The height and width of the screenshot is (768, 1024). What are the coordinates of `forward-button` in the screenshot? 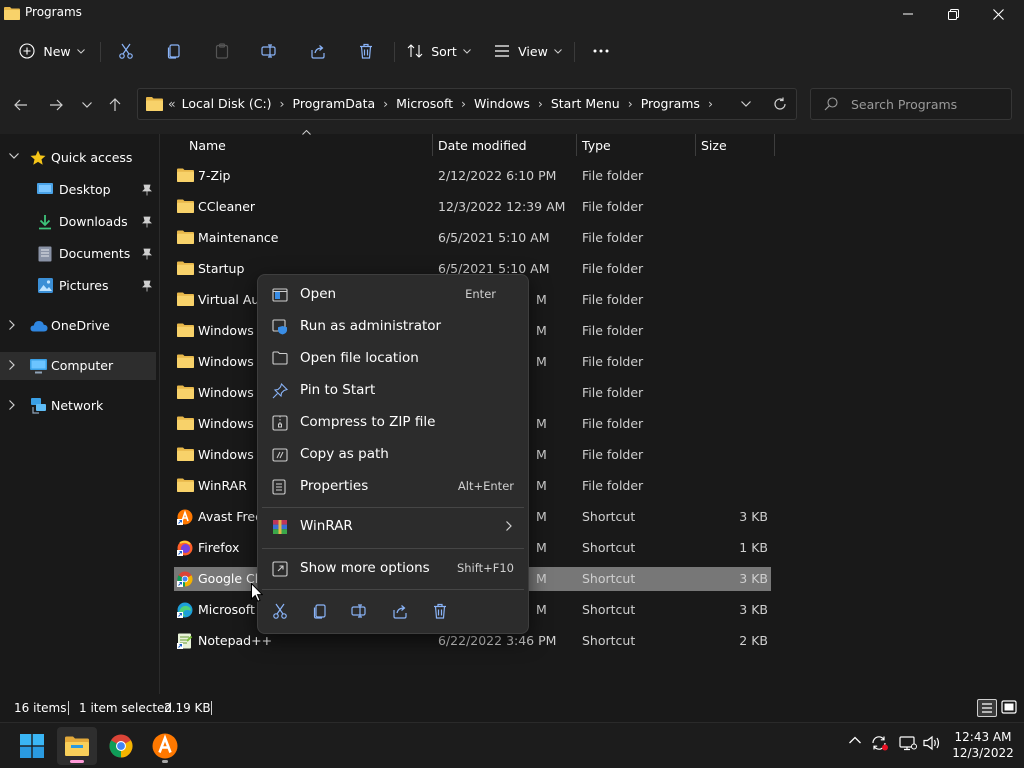 It's located at (56, 105).